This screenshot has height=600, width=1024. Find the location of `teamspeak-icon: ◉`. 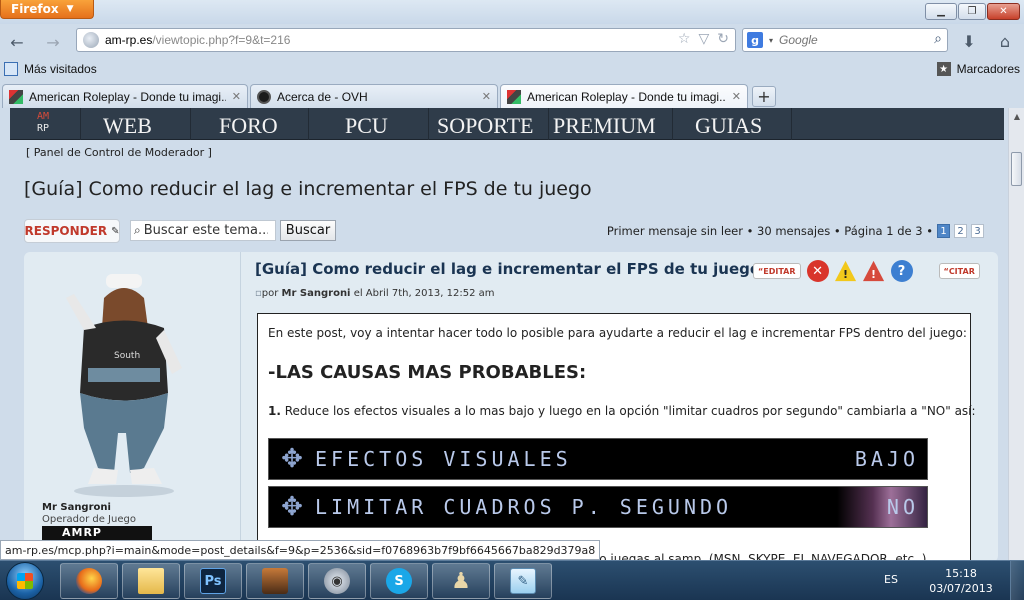

teamspeak-icon: ◉ is located at coordinates (337, 581).